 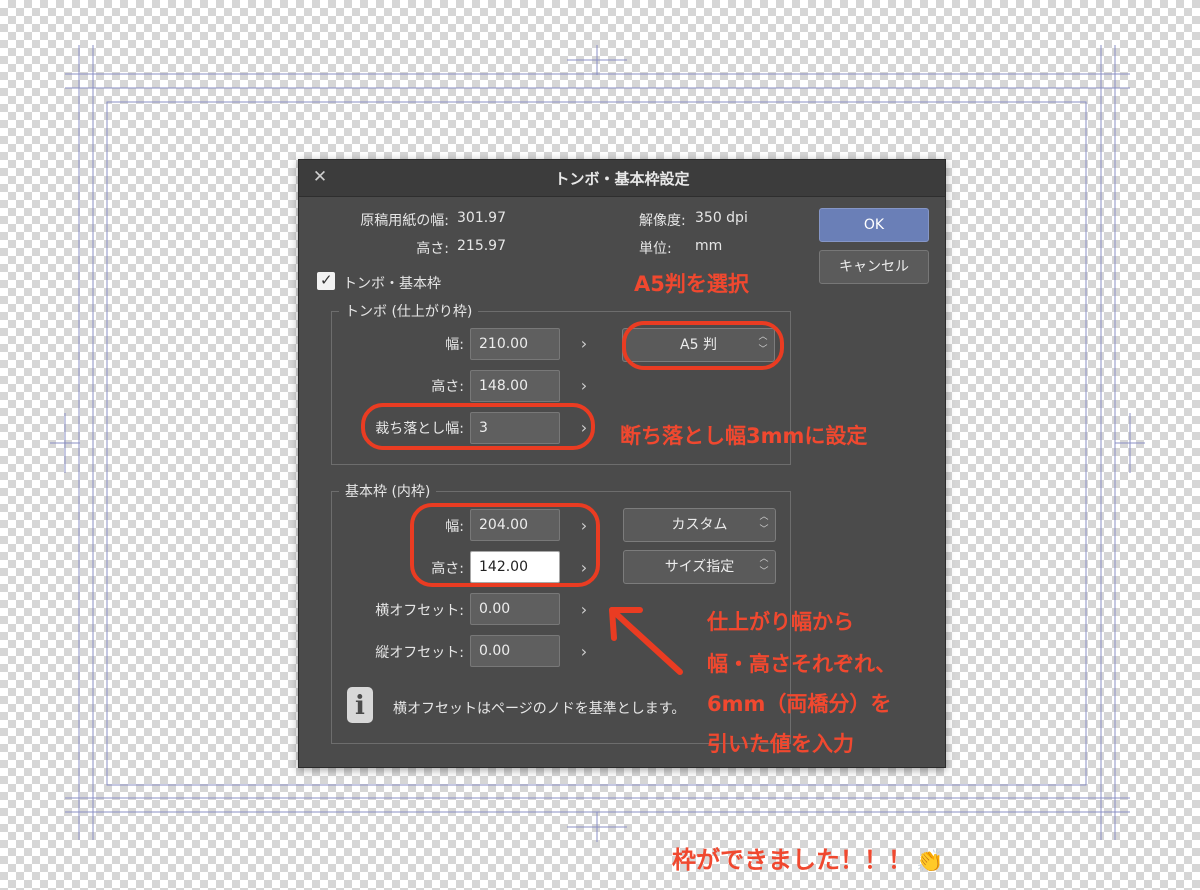 I want to click on basic-preset-value: カスタム, so click(x=699, y=525).